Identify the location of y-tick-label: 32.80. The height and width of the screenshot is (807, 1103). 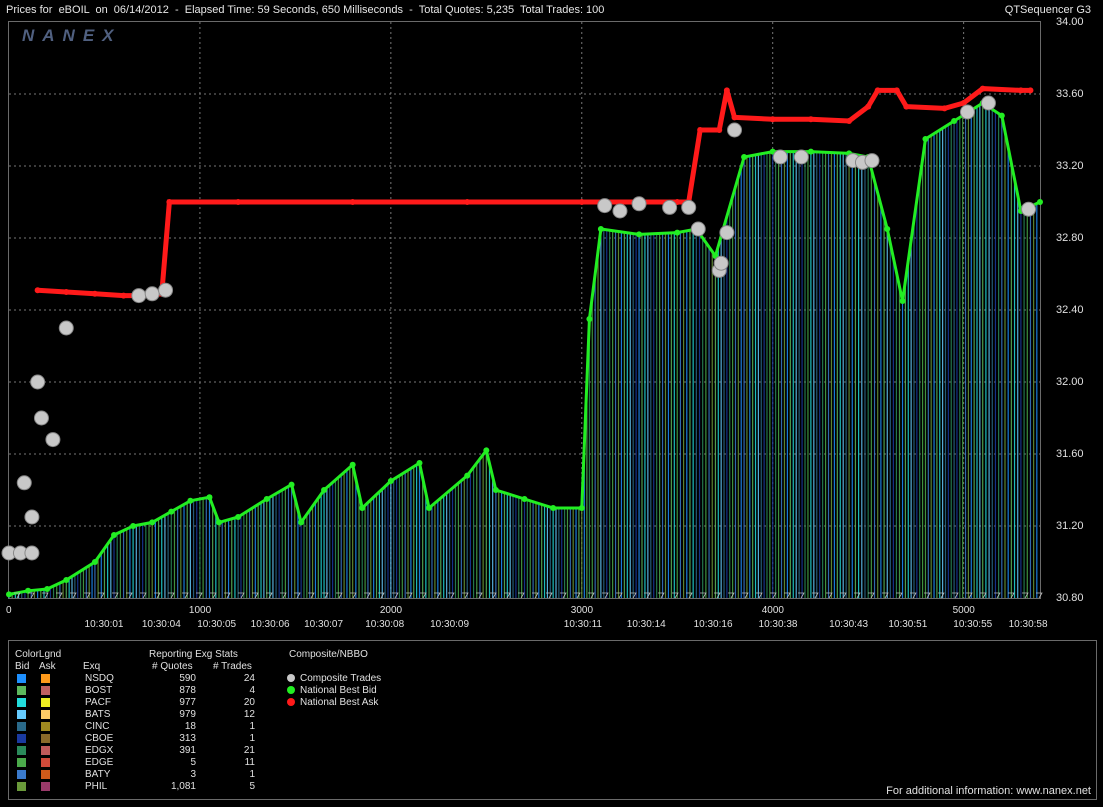
(1070, 238).